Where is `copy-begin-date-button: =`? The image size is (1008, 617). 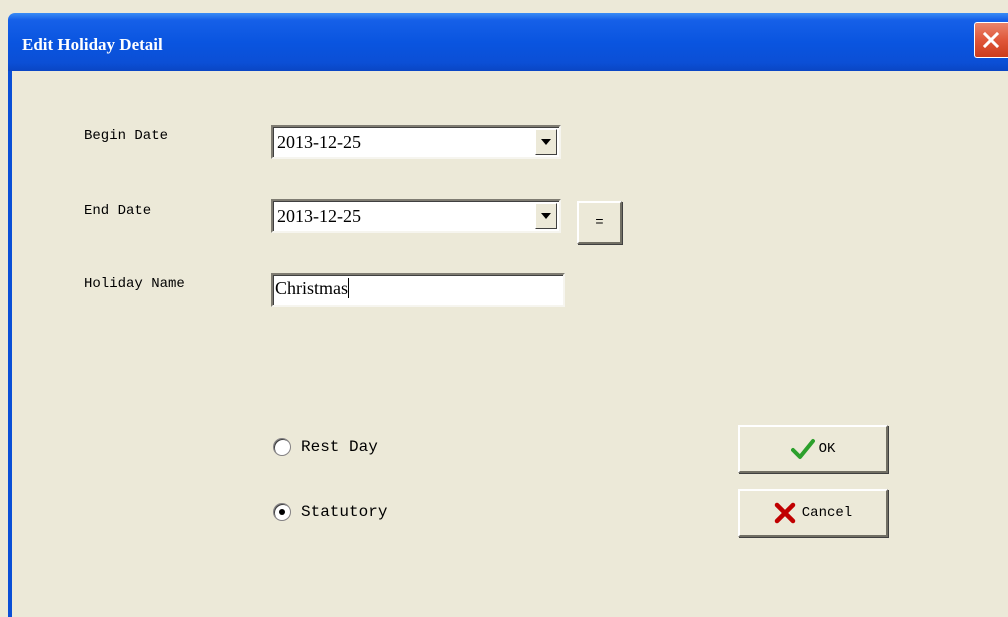 copy-begin-date-button: = is located at coordinates (599, 222).